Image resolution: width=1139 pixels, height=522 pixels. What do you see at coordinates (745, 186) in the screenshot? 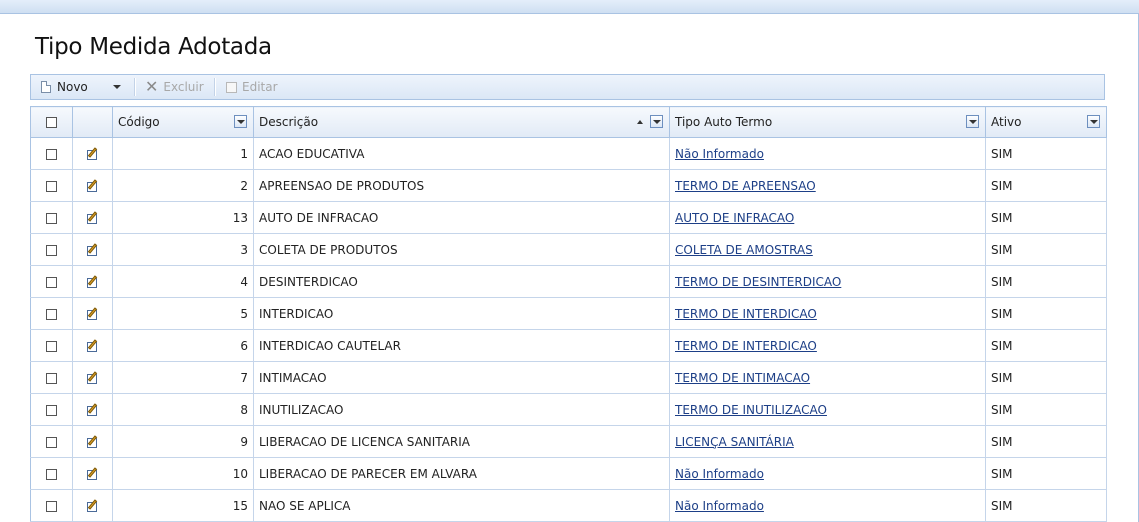
I see `row-auto-term-type-link: TERMO DE APREENSAO` at bounding box center [745, 186].